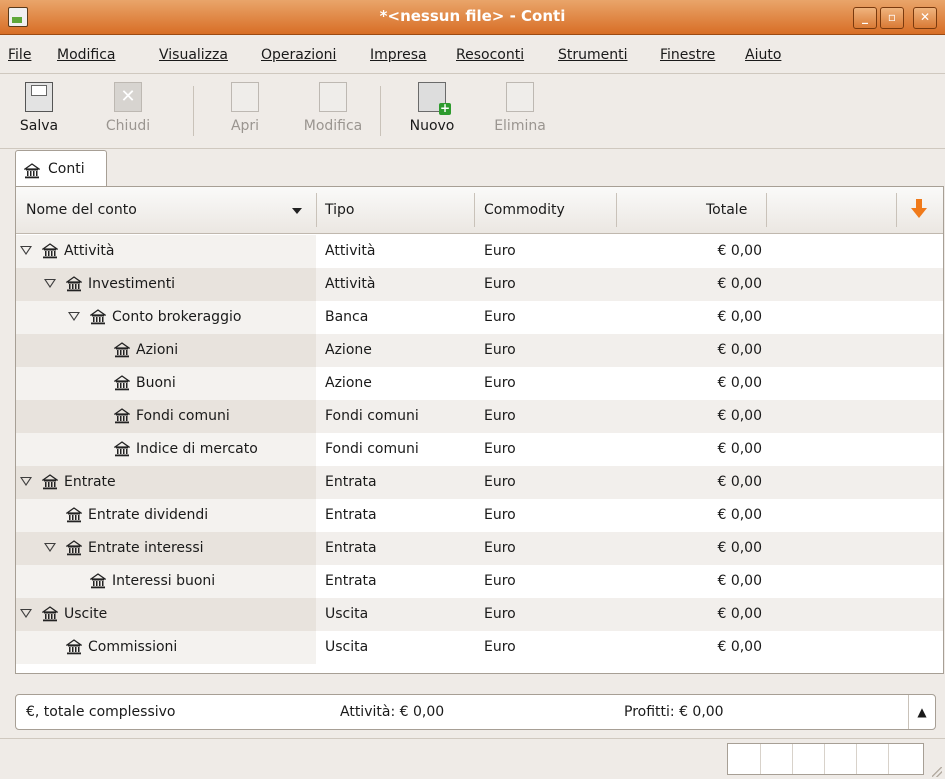 The image size is (945, 779). What do you see at coordinates (166, 614) in the screenshot?
I see `account-name-cell: Uscite` at bounding box center [166, 614].